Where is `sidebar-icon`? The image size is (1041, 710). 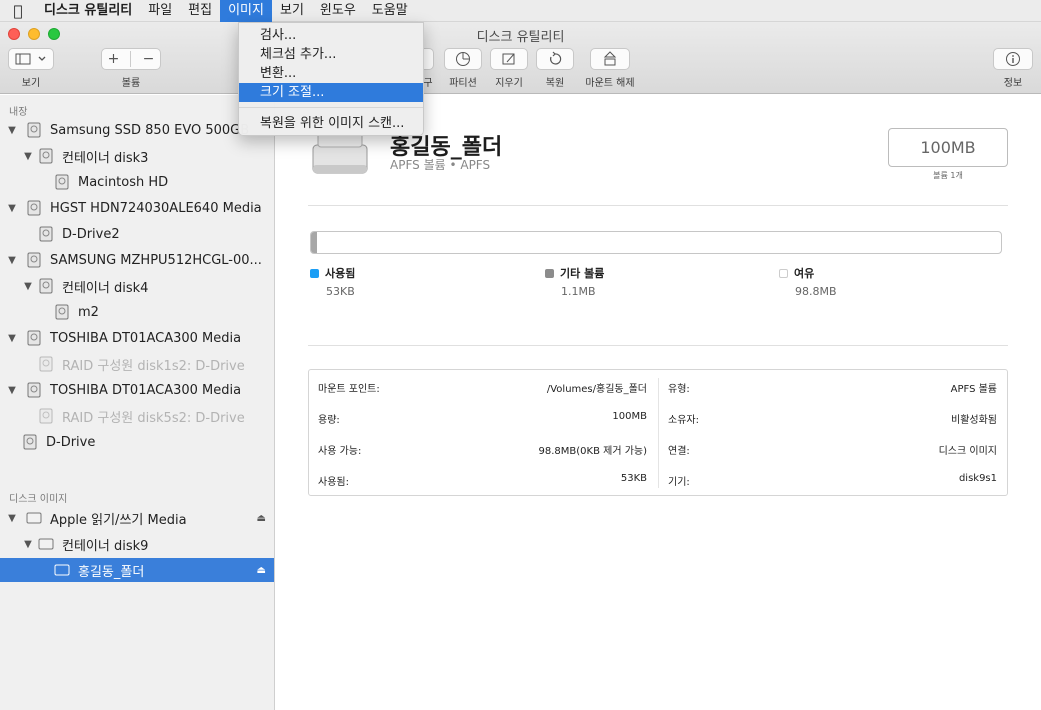
sidebar-icon is located at coordinates (23, 59).